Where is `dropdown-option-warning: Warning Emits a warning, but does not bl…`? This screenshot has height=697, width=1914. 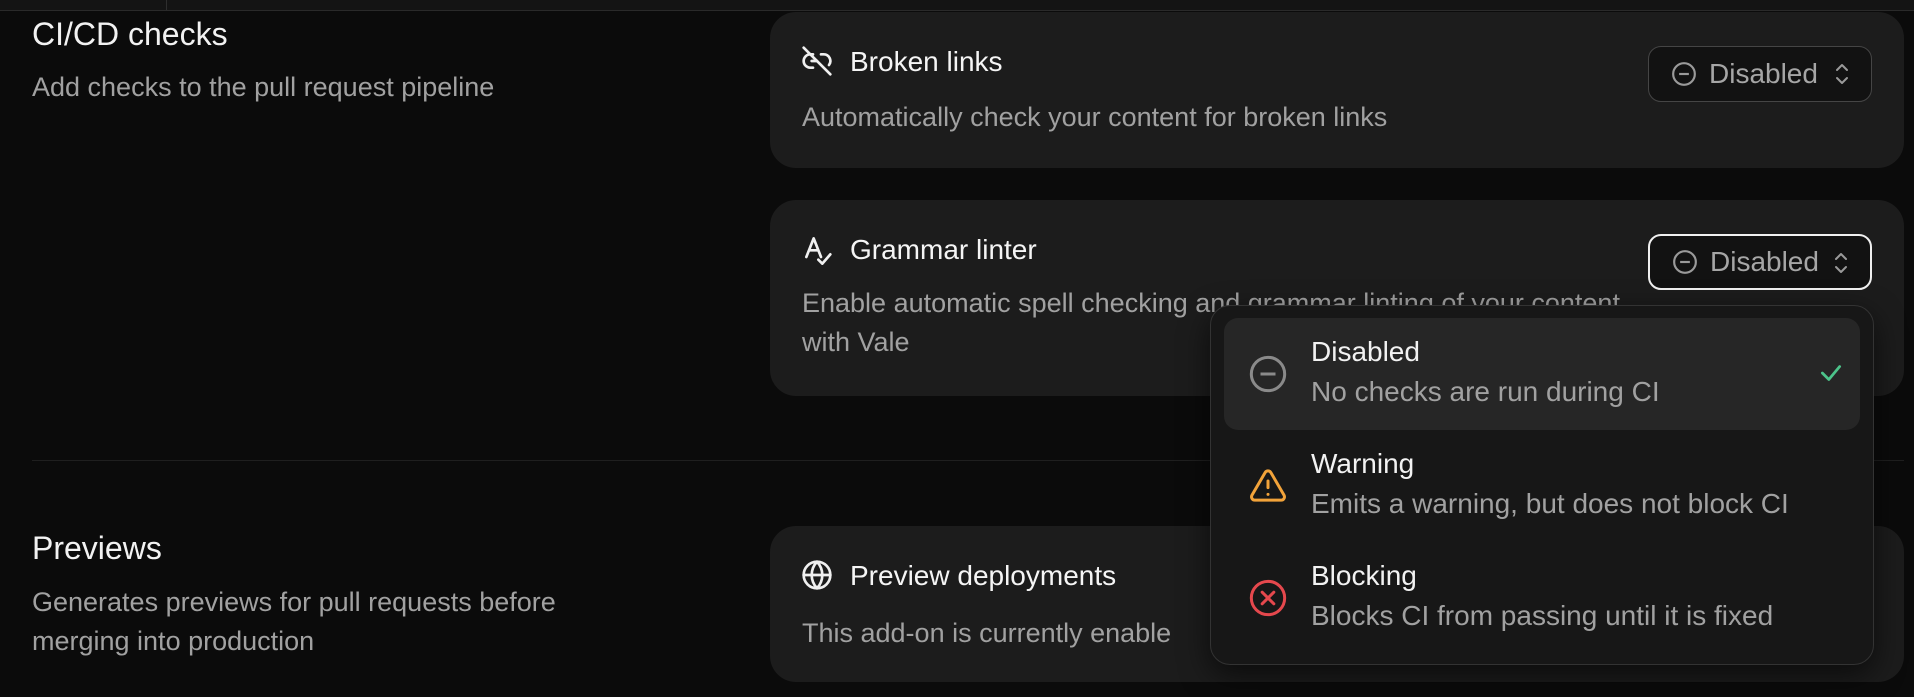
dropdown-option-warning: Warning Emits a warning, but does not bl… is located at coordinates (1542, 486).